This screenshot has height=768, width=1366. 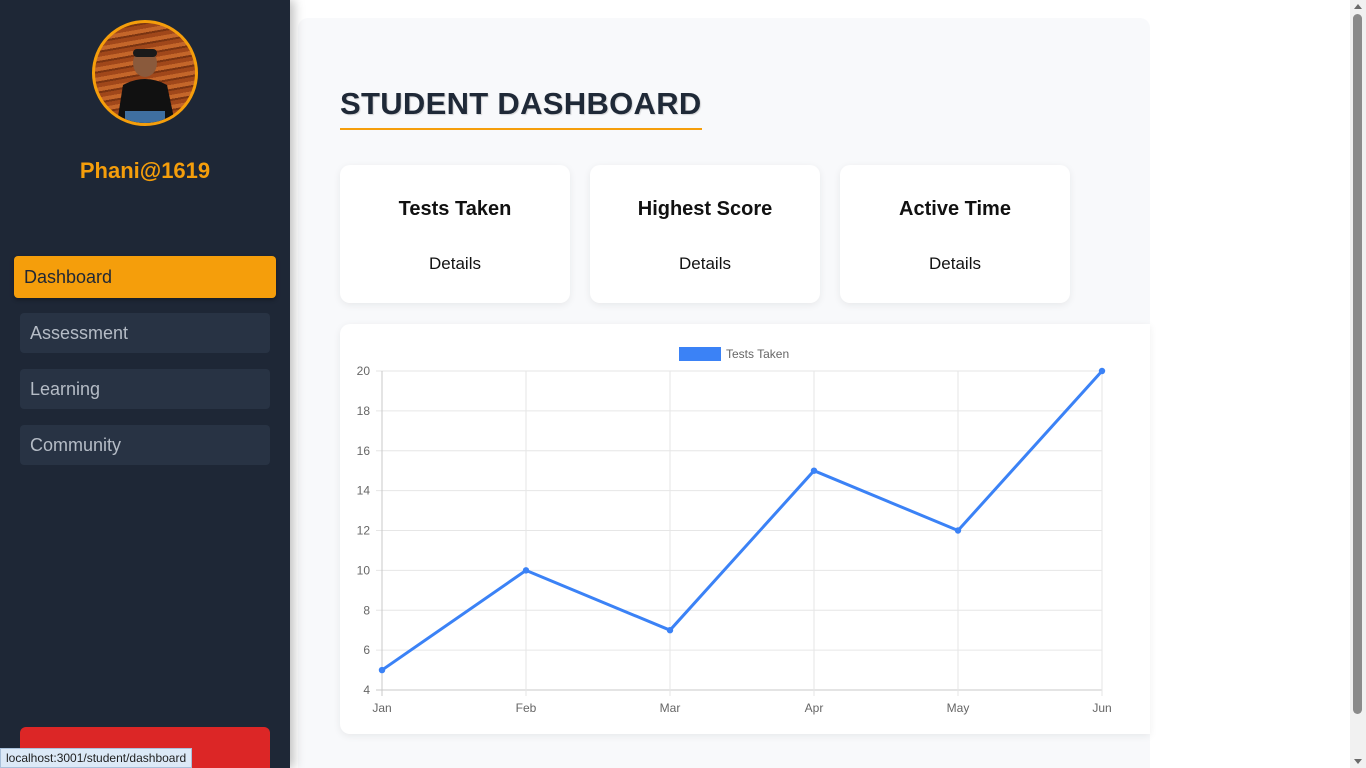 I want to click on nav-item-community: Community, so click(x=145, y=445).